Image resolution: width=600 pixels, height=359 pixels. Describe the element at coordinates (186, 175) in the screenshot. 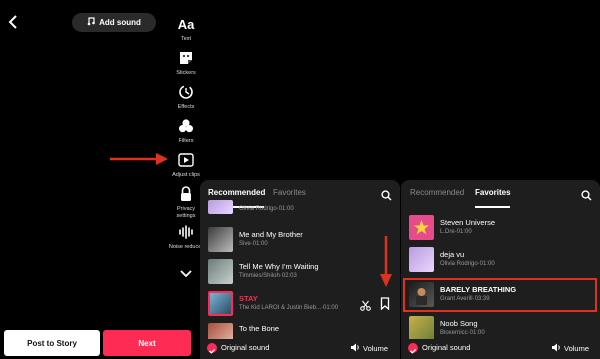

I see `tool-label: Adjust clips` at that location.